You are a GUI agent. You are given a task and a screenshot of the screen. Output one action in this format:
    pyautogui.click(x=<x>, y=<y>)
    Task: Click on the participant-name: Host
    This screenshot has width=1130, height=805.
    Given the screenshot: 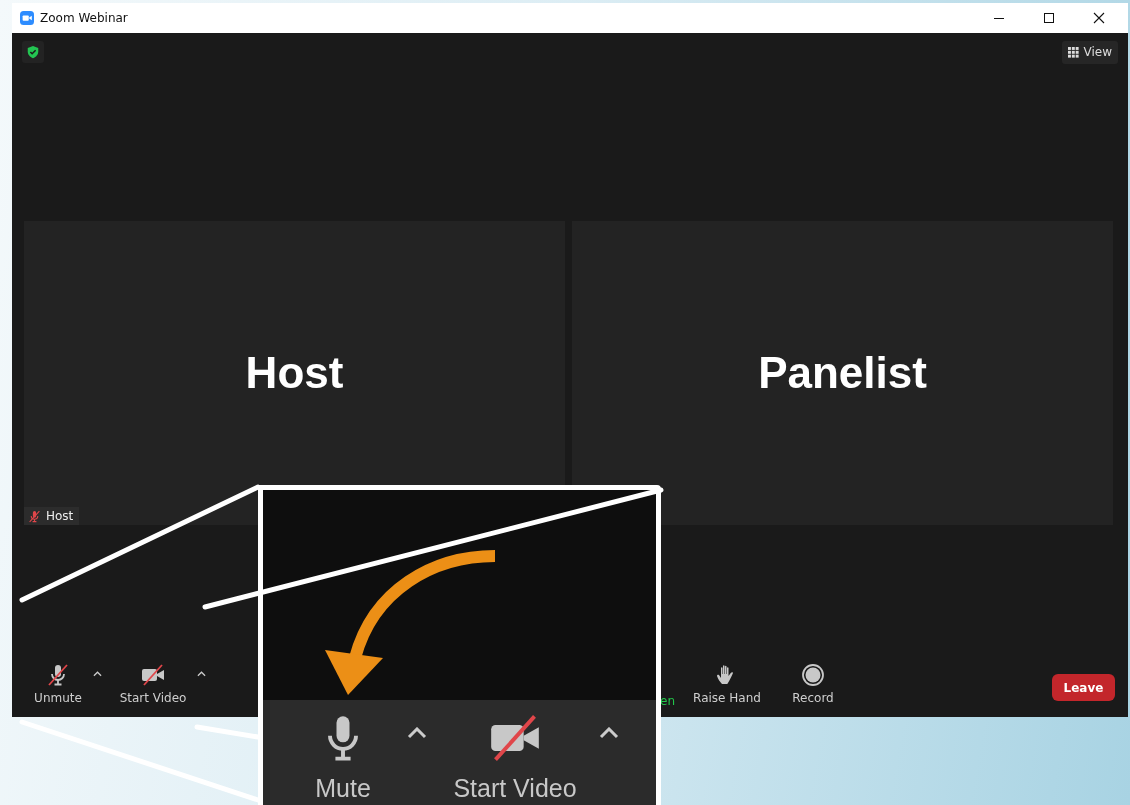 What is the action you would take?
    pyautogui.click(x=294, y=373)
    